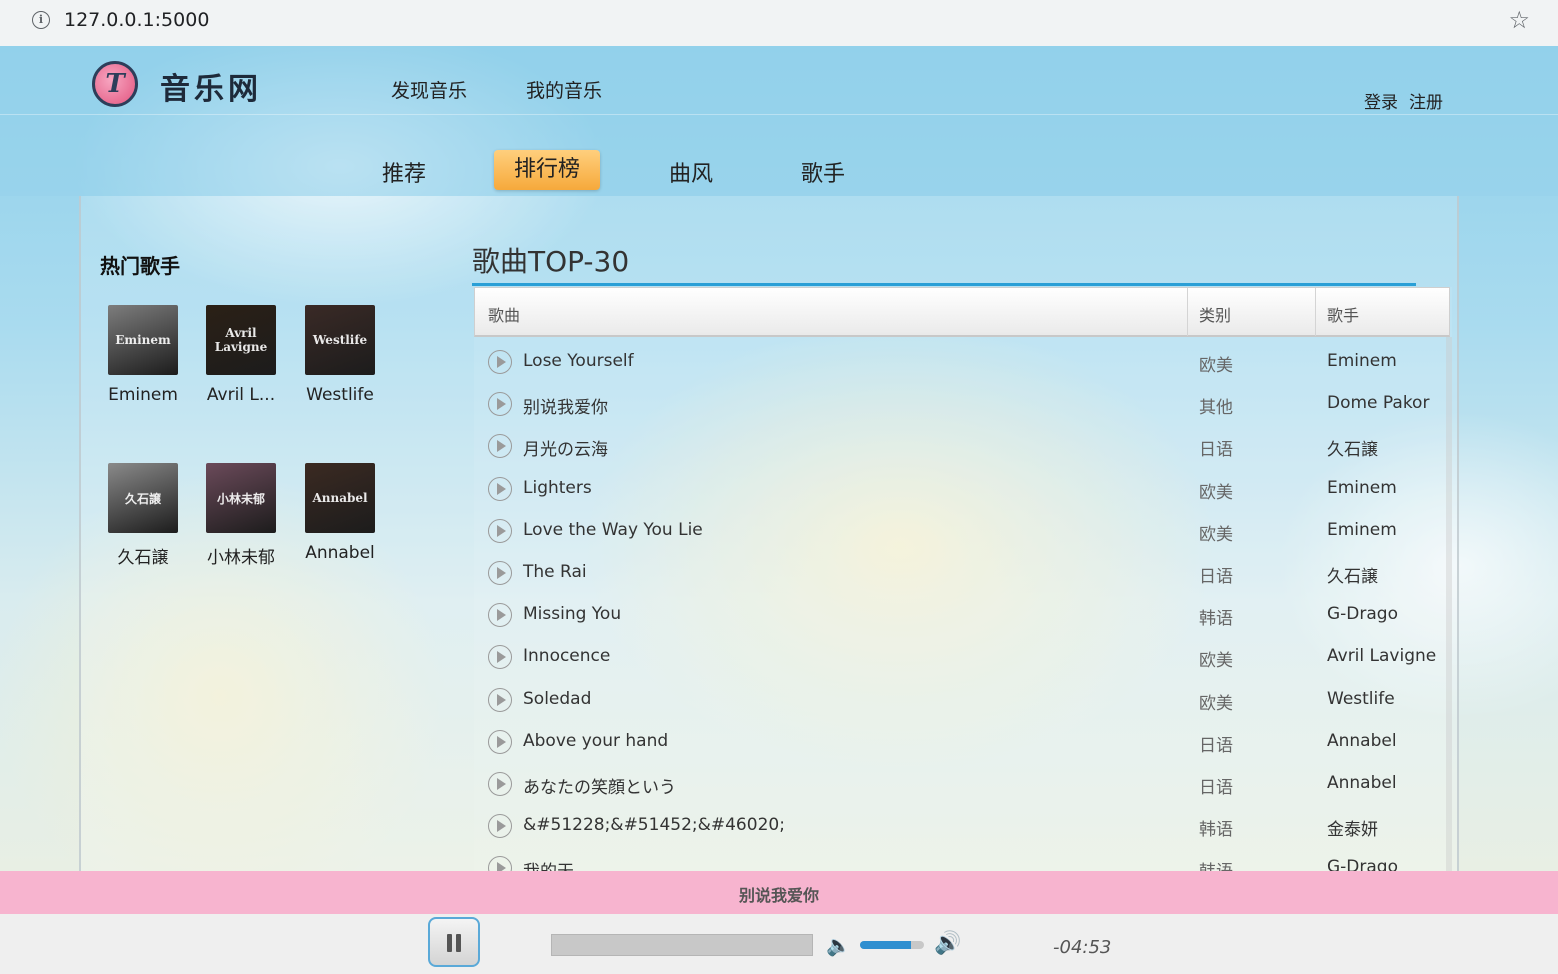 This screenshot has width=1558, height=974. What do you see at coordinates (429, 89) in the screenshot?
I see `nav-discover-music: 发现音乐` at bounding box center [429, 89].